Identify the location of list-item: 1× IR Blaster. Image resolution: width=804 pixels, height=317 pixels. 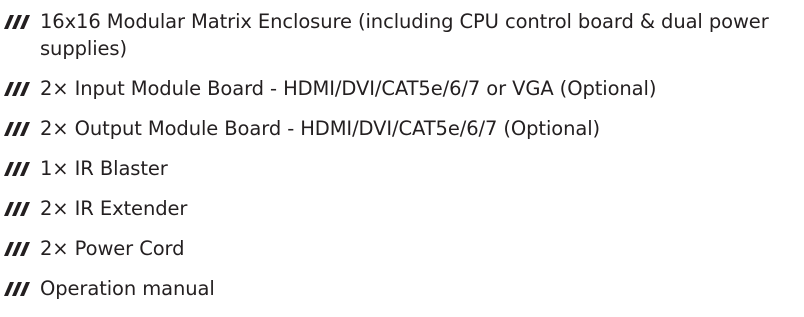
(402, 168).